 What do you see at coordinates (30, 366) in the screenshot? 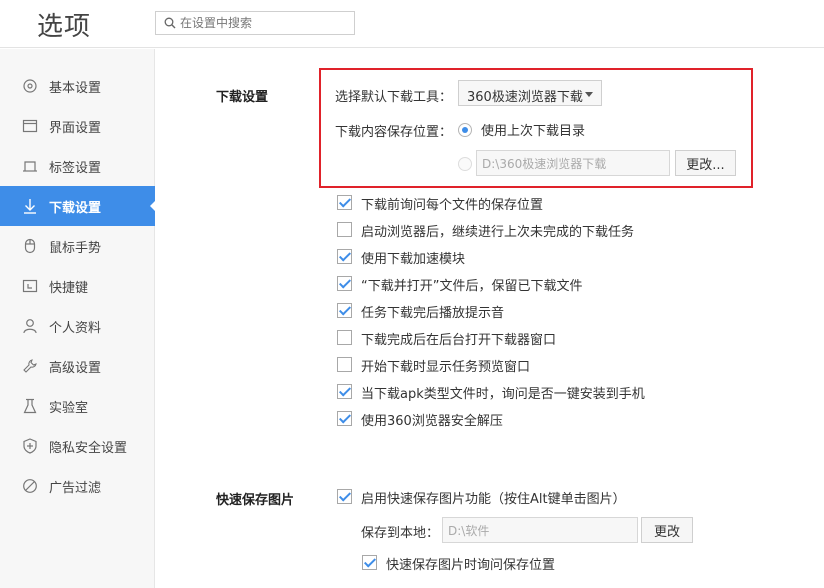
I see `wrench-icon` at bounding box center [30, 366].